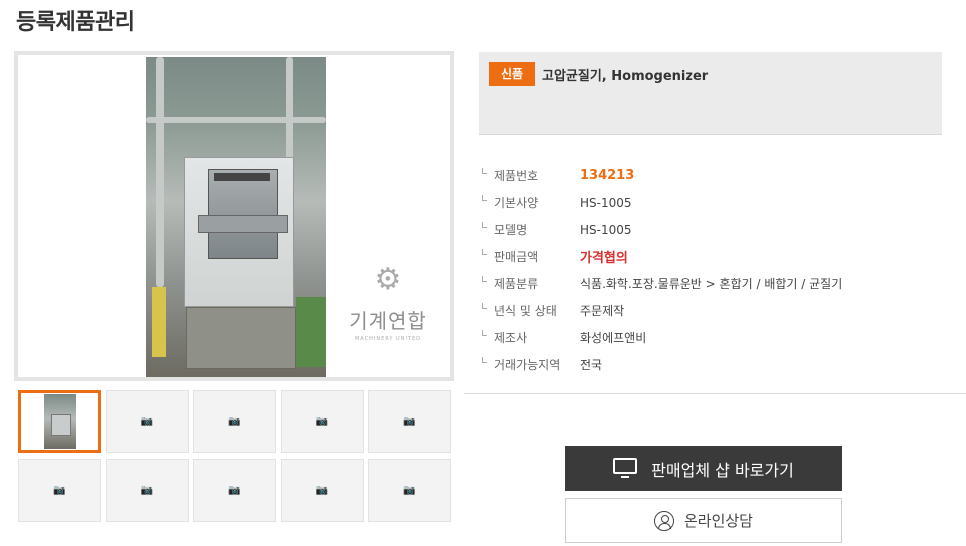 This screenshot has width=966, height=546. What do you see at coordinates (75, 22) in the screenshot?
I see `page-title: 등록제품관리` at bounding box center [75, 22].